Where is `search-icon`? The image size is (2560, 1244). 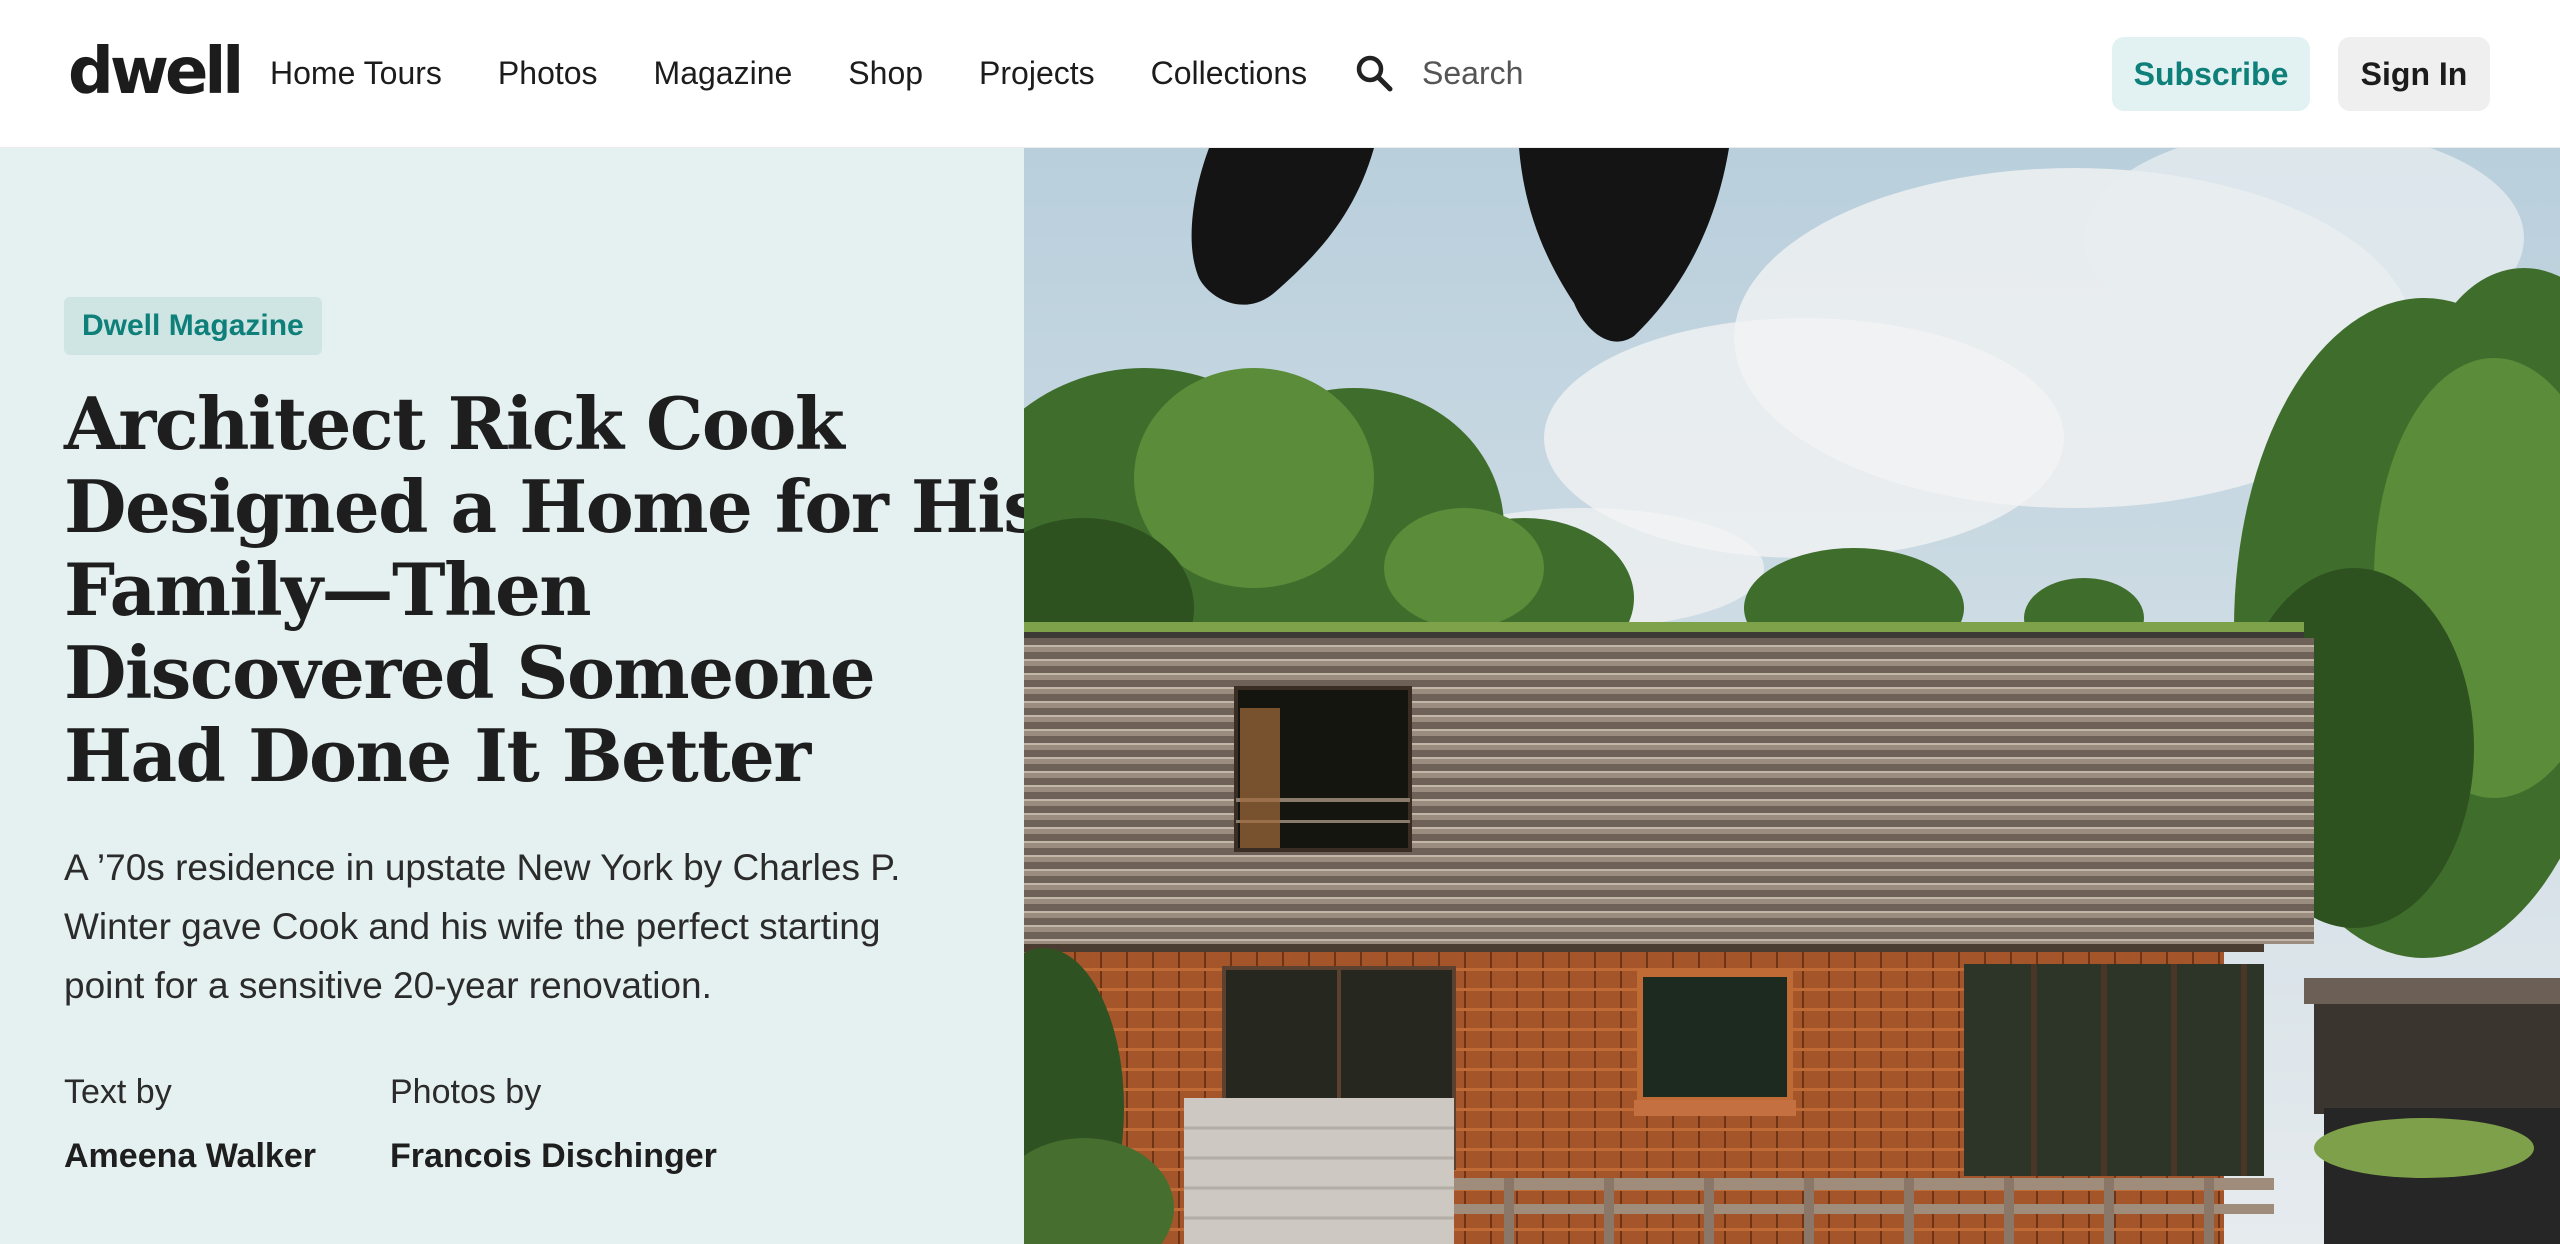 search-icon is located at coordinates (1374, 73).